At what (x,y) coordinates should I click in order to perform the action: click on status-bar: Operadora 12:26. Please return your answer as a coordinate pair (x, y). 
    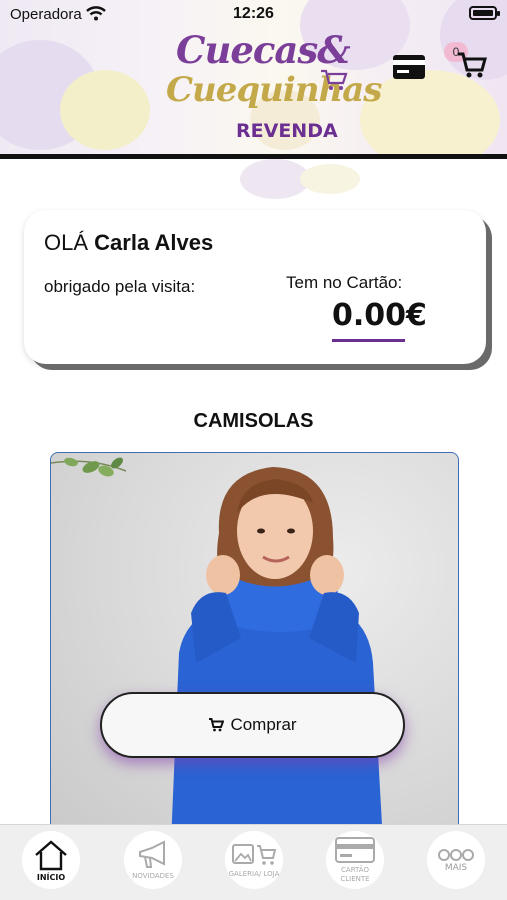
    Looking at the image, I should click on (253, 14).